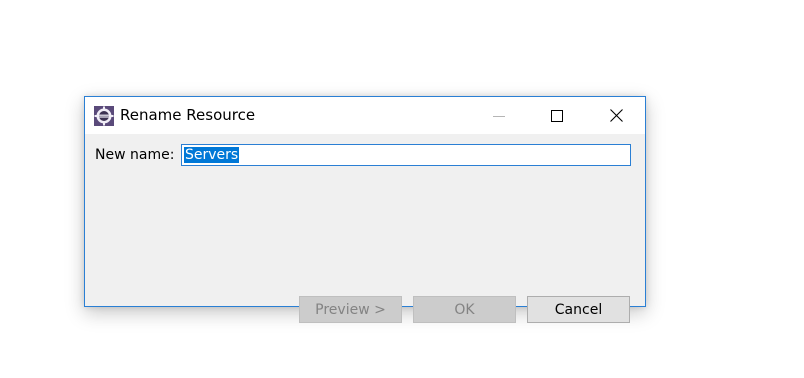 Image resolution: width=804 pixels, height=378 pixels. I want to click on close-button, so click(616, 115).